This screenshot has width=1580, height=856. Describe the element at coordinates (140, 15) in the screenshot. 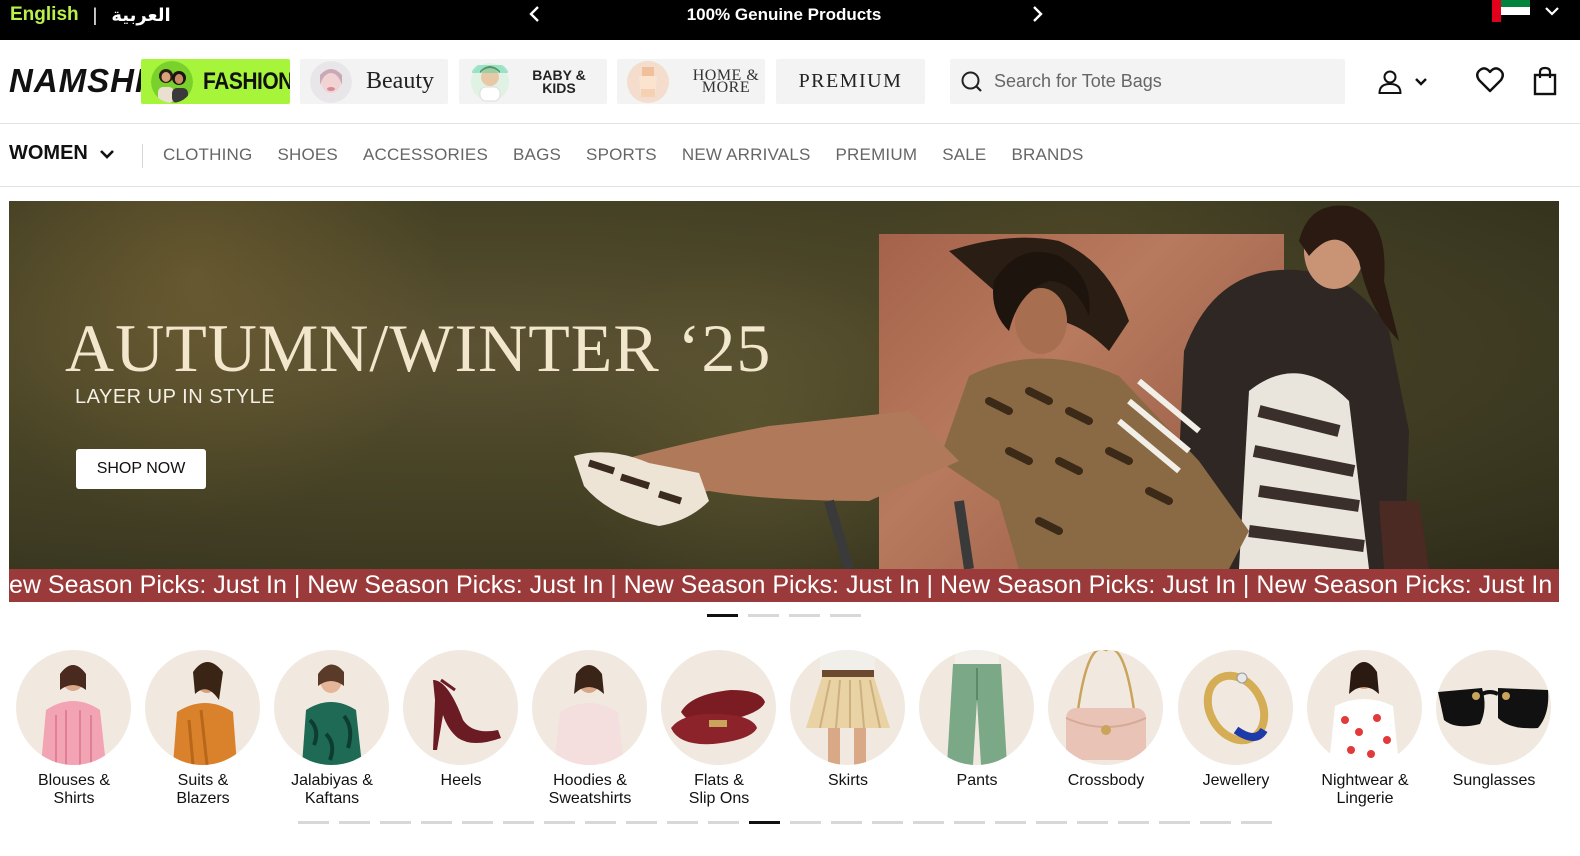

I see `language-arabic: العربية` at that location.